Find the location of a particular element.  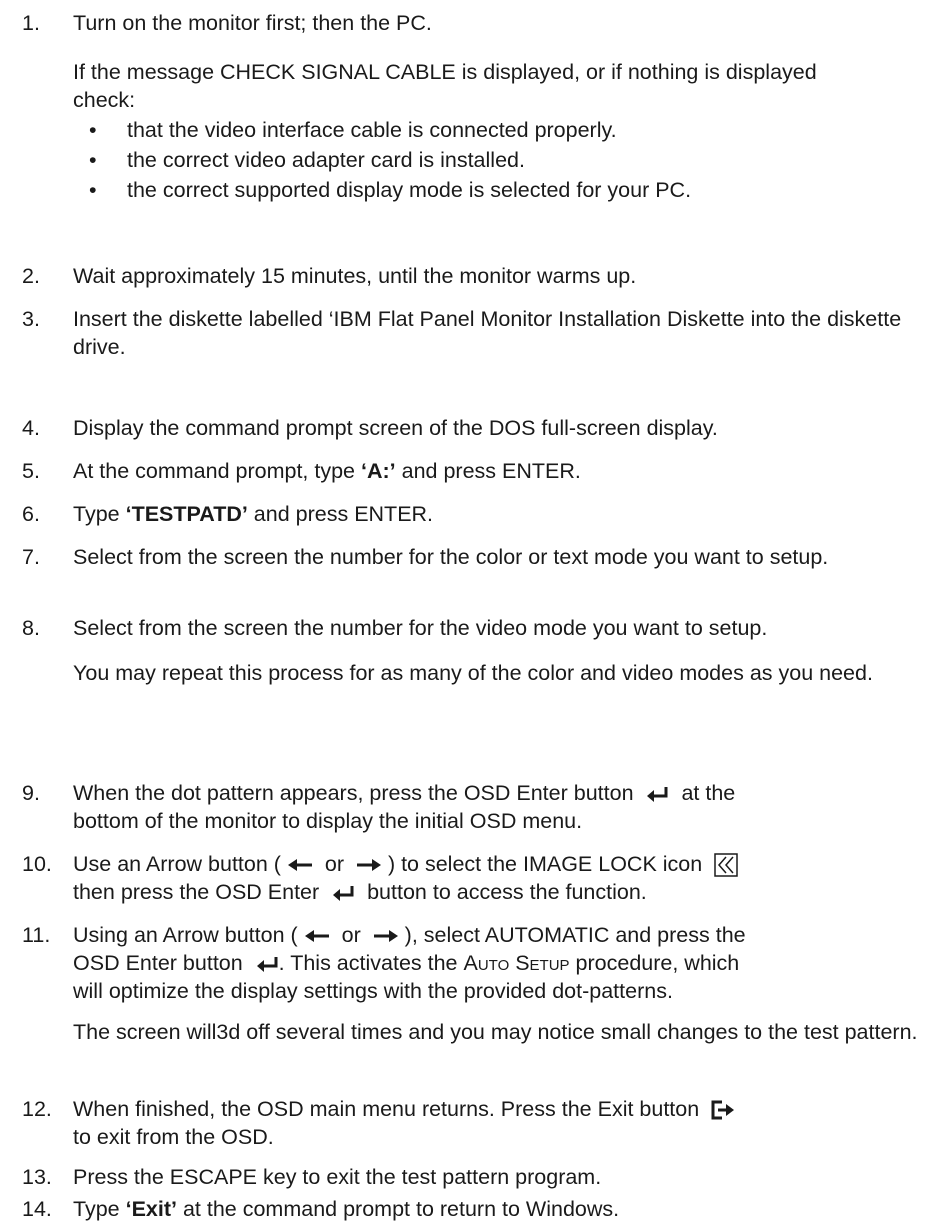

step-number: 13. is located at coordinates (37, 1177).